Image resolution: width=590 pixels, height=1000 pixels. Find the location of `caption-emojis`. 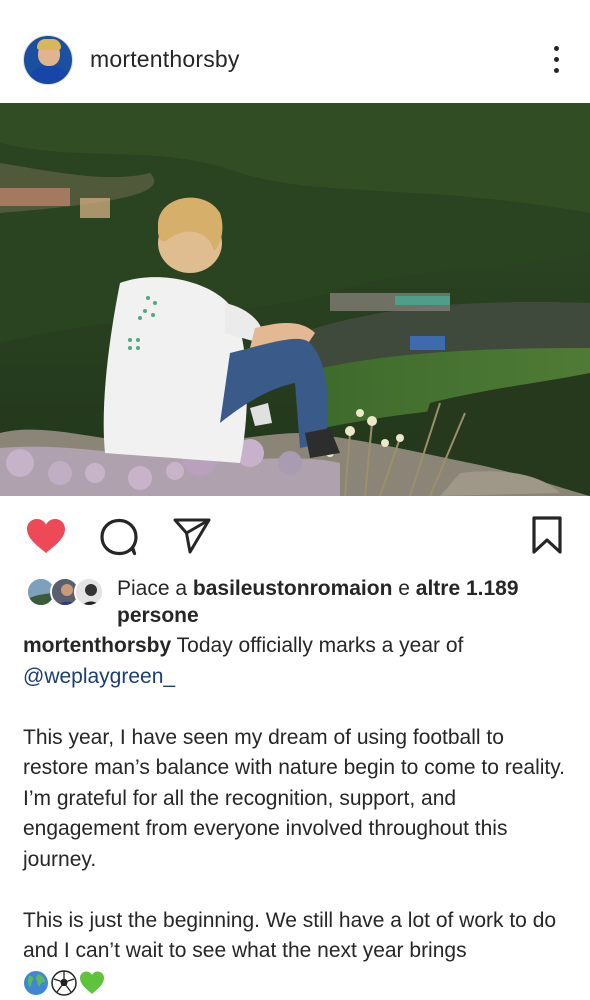

caption-emojis is located at coordinates (64, 983).